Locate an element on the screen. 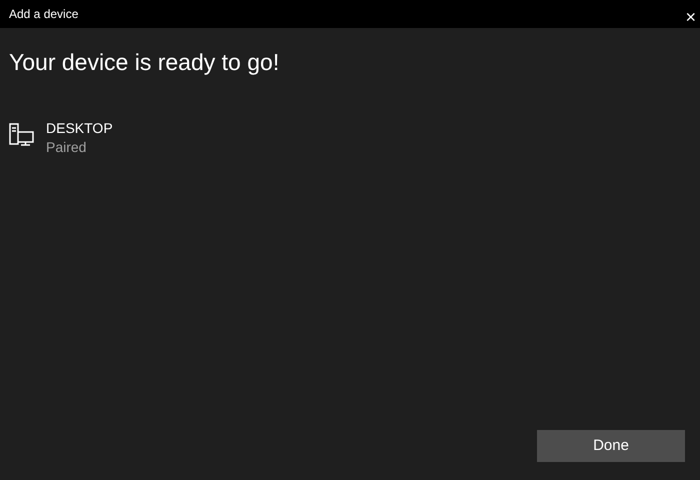 The width and height of the screenshot is (700, 480). device-name: DESKTOP is located at coordinates (79, 128).